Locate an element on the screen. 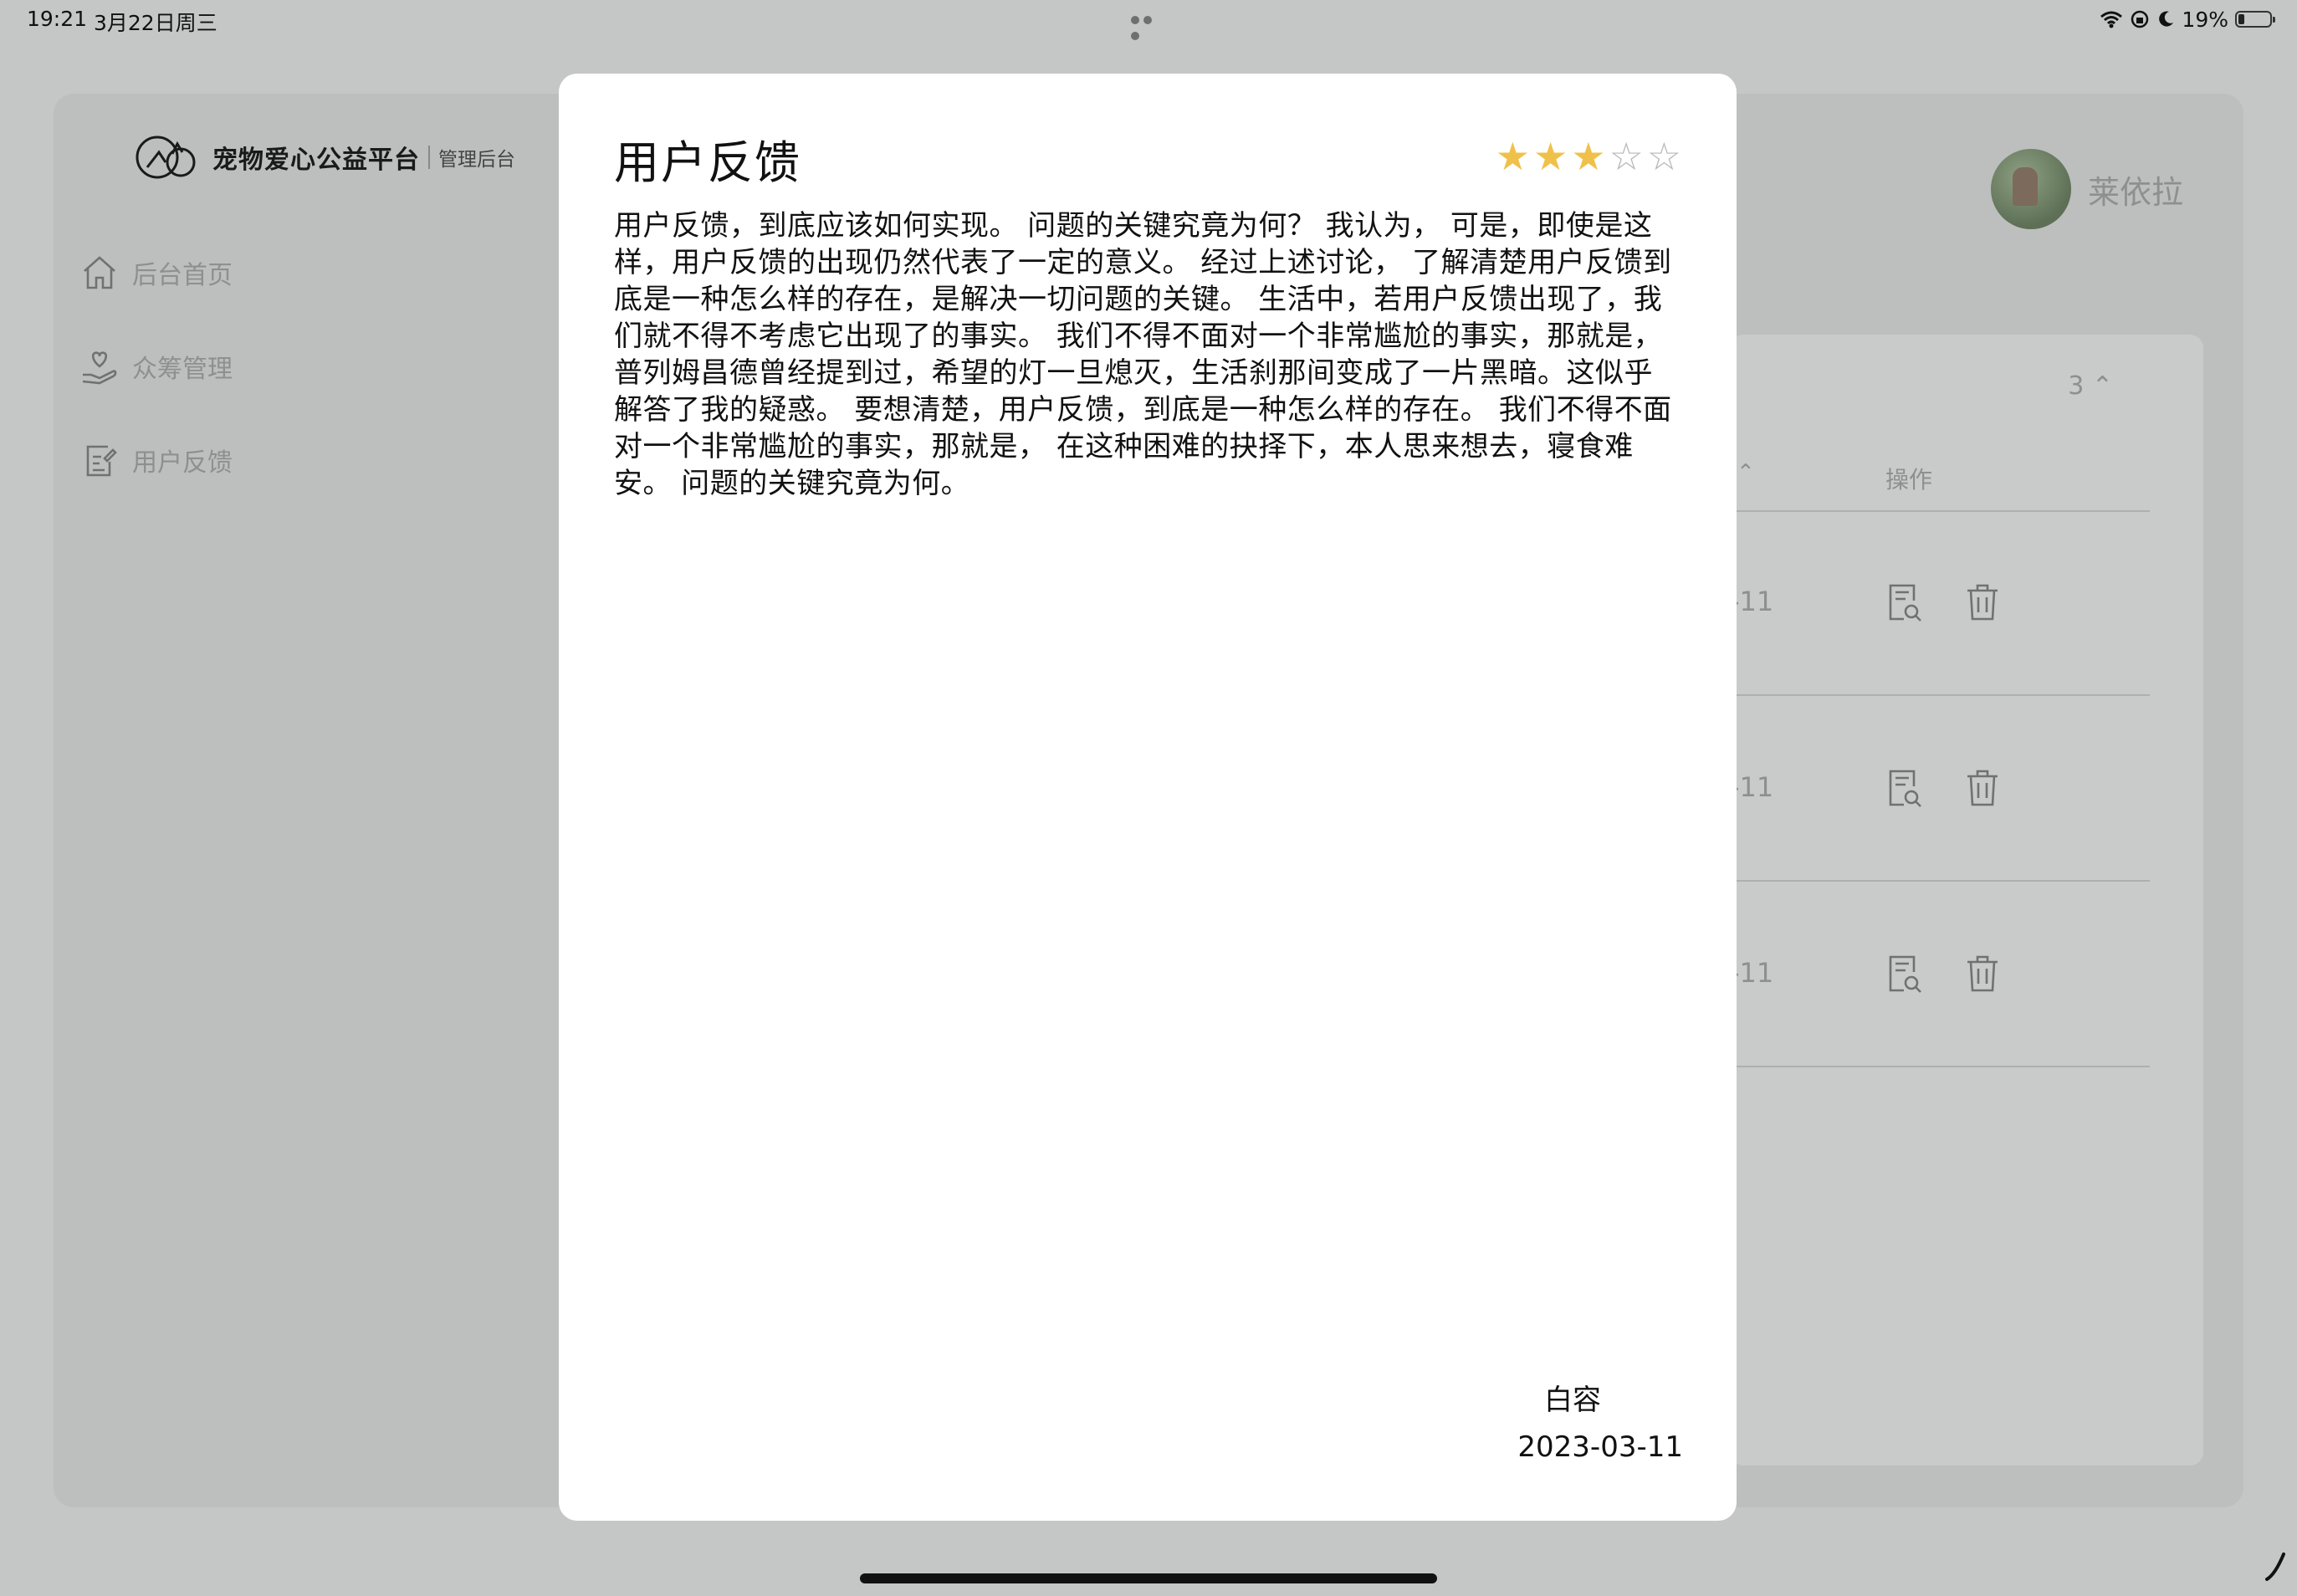 This screenshot has width=2297, height=1596. edit-note-icon is located at coordinates (99, 460).